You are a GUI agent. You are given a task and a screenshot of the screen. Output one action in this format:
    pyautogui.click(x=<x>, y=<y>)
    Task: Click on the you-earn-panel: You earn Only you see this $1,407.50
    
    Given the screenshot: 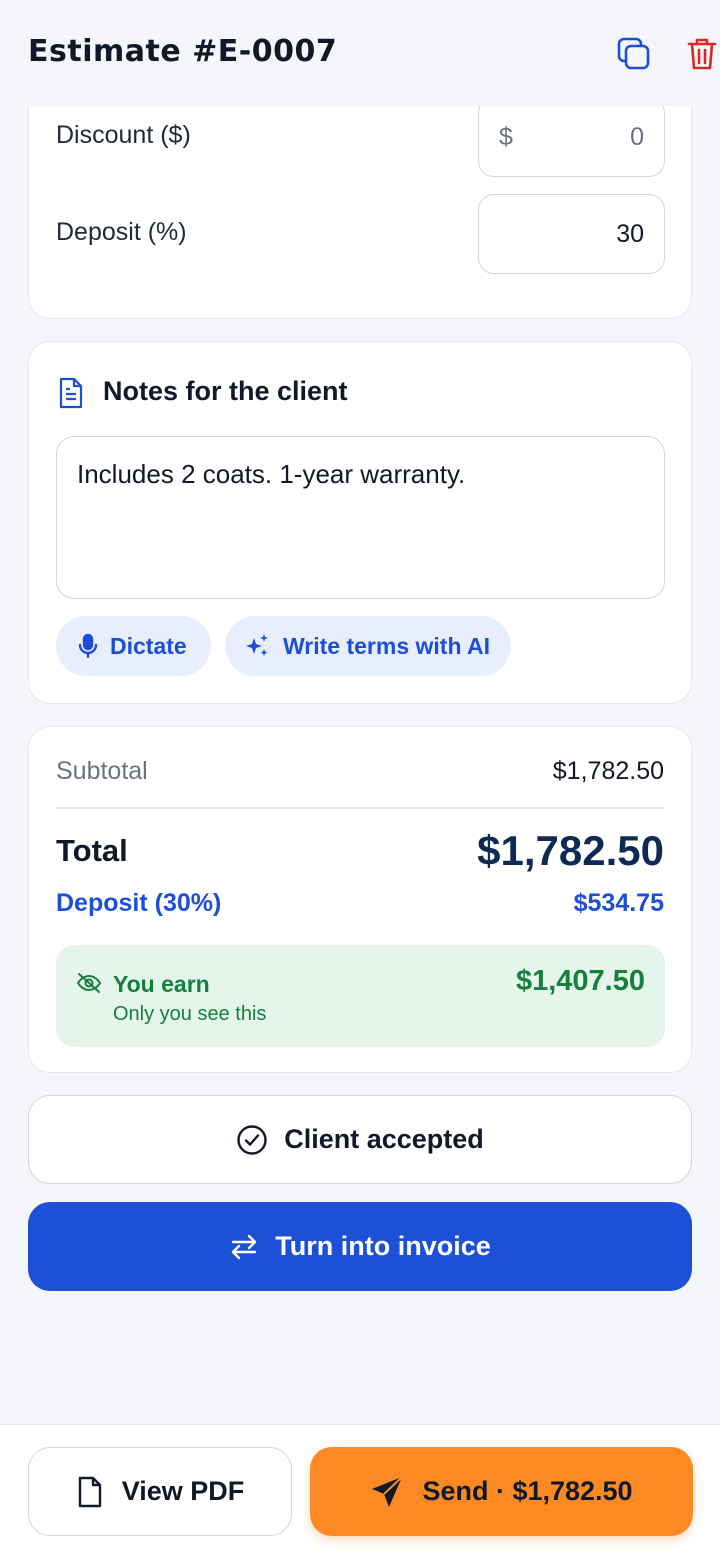 What is the action you would take?
    pyautogui.click(x=360, y=996)
    